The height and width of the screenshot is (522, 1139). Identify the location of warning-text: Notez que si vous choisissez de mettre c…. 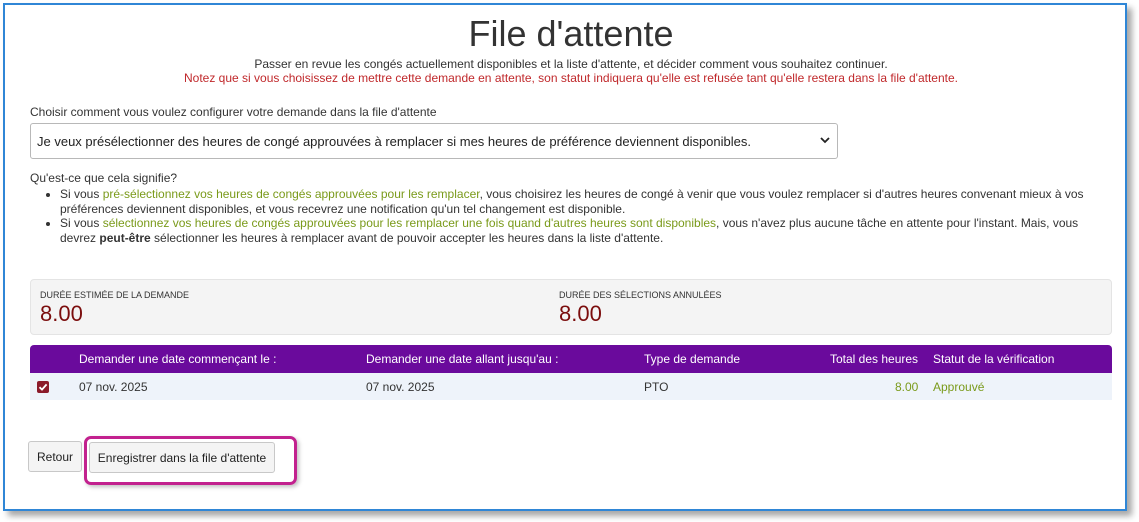
(570, 78).